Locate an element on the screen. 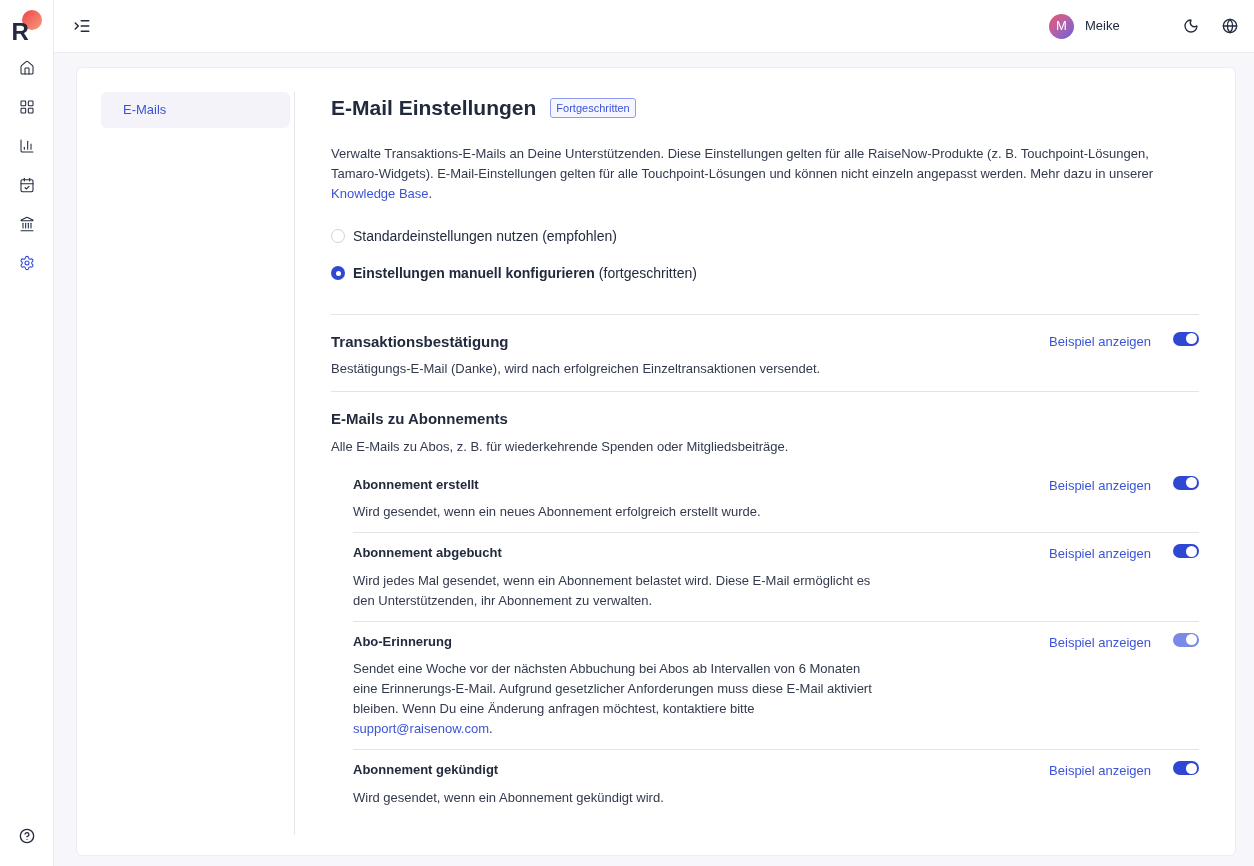 The width and height of the screenshot is (1254, 866). section-title: Abonnement abgebucht is located at coordinates (428, 553).